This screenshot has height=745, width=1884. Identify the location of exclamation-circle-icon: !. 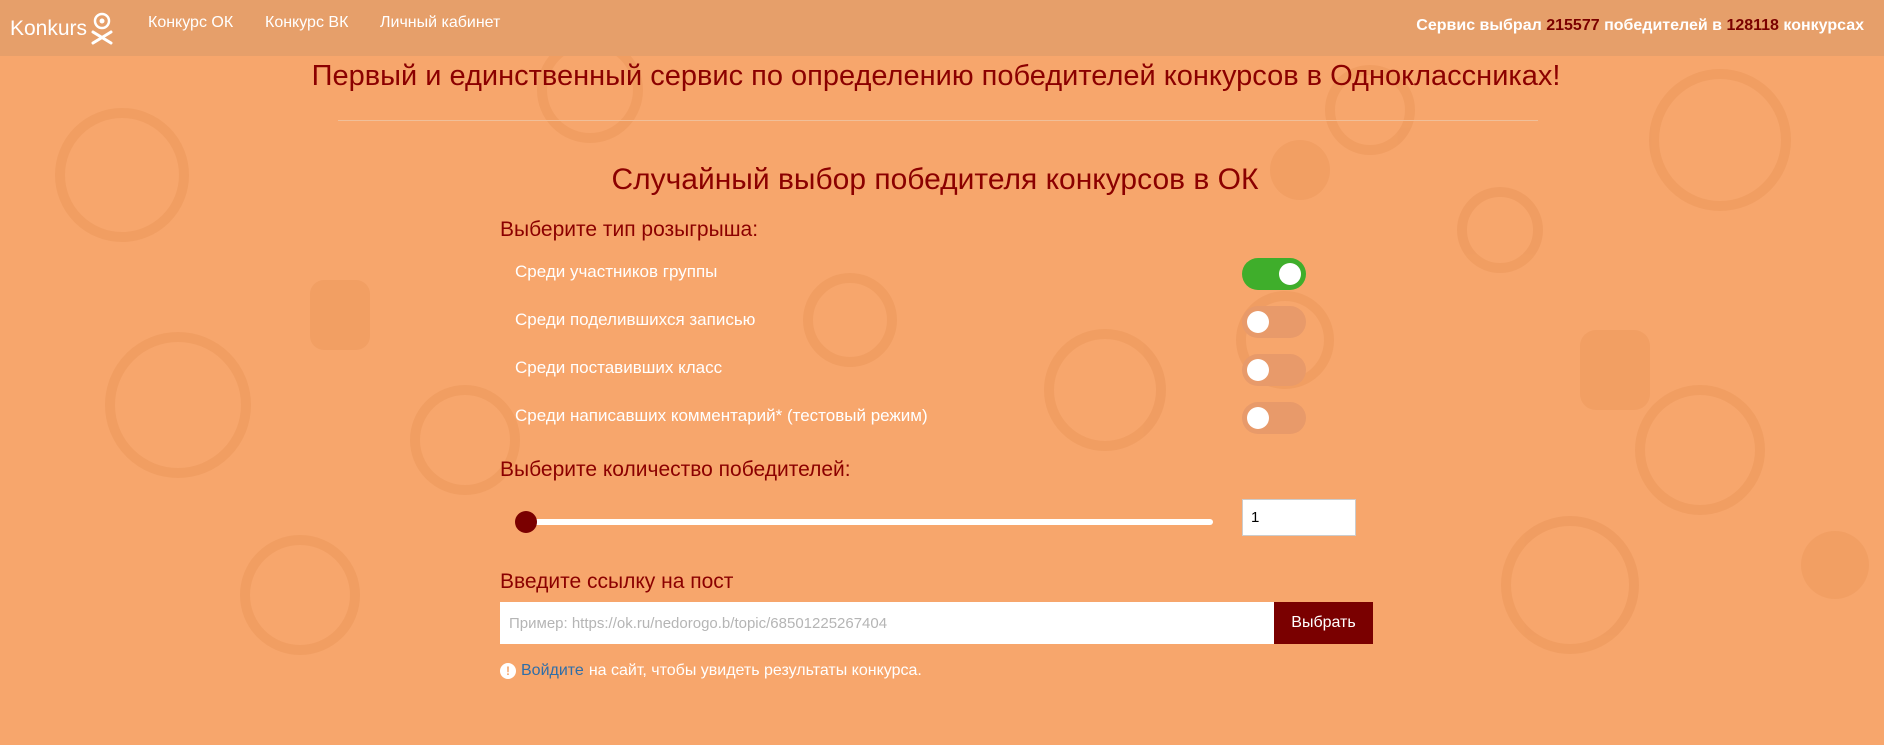
(508, 671).